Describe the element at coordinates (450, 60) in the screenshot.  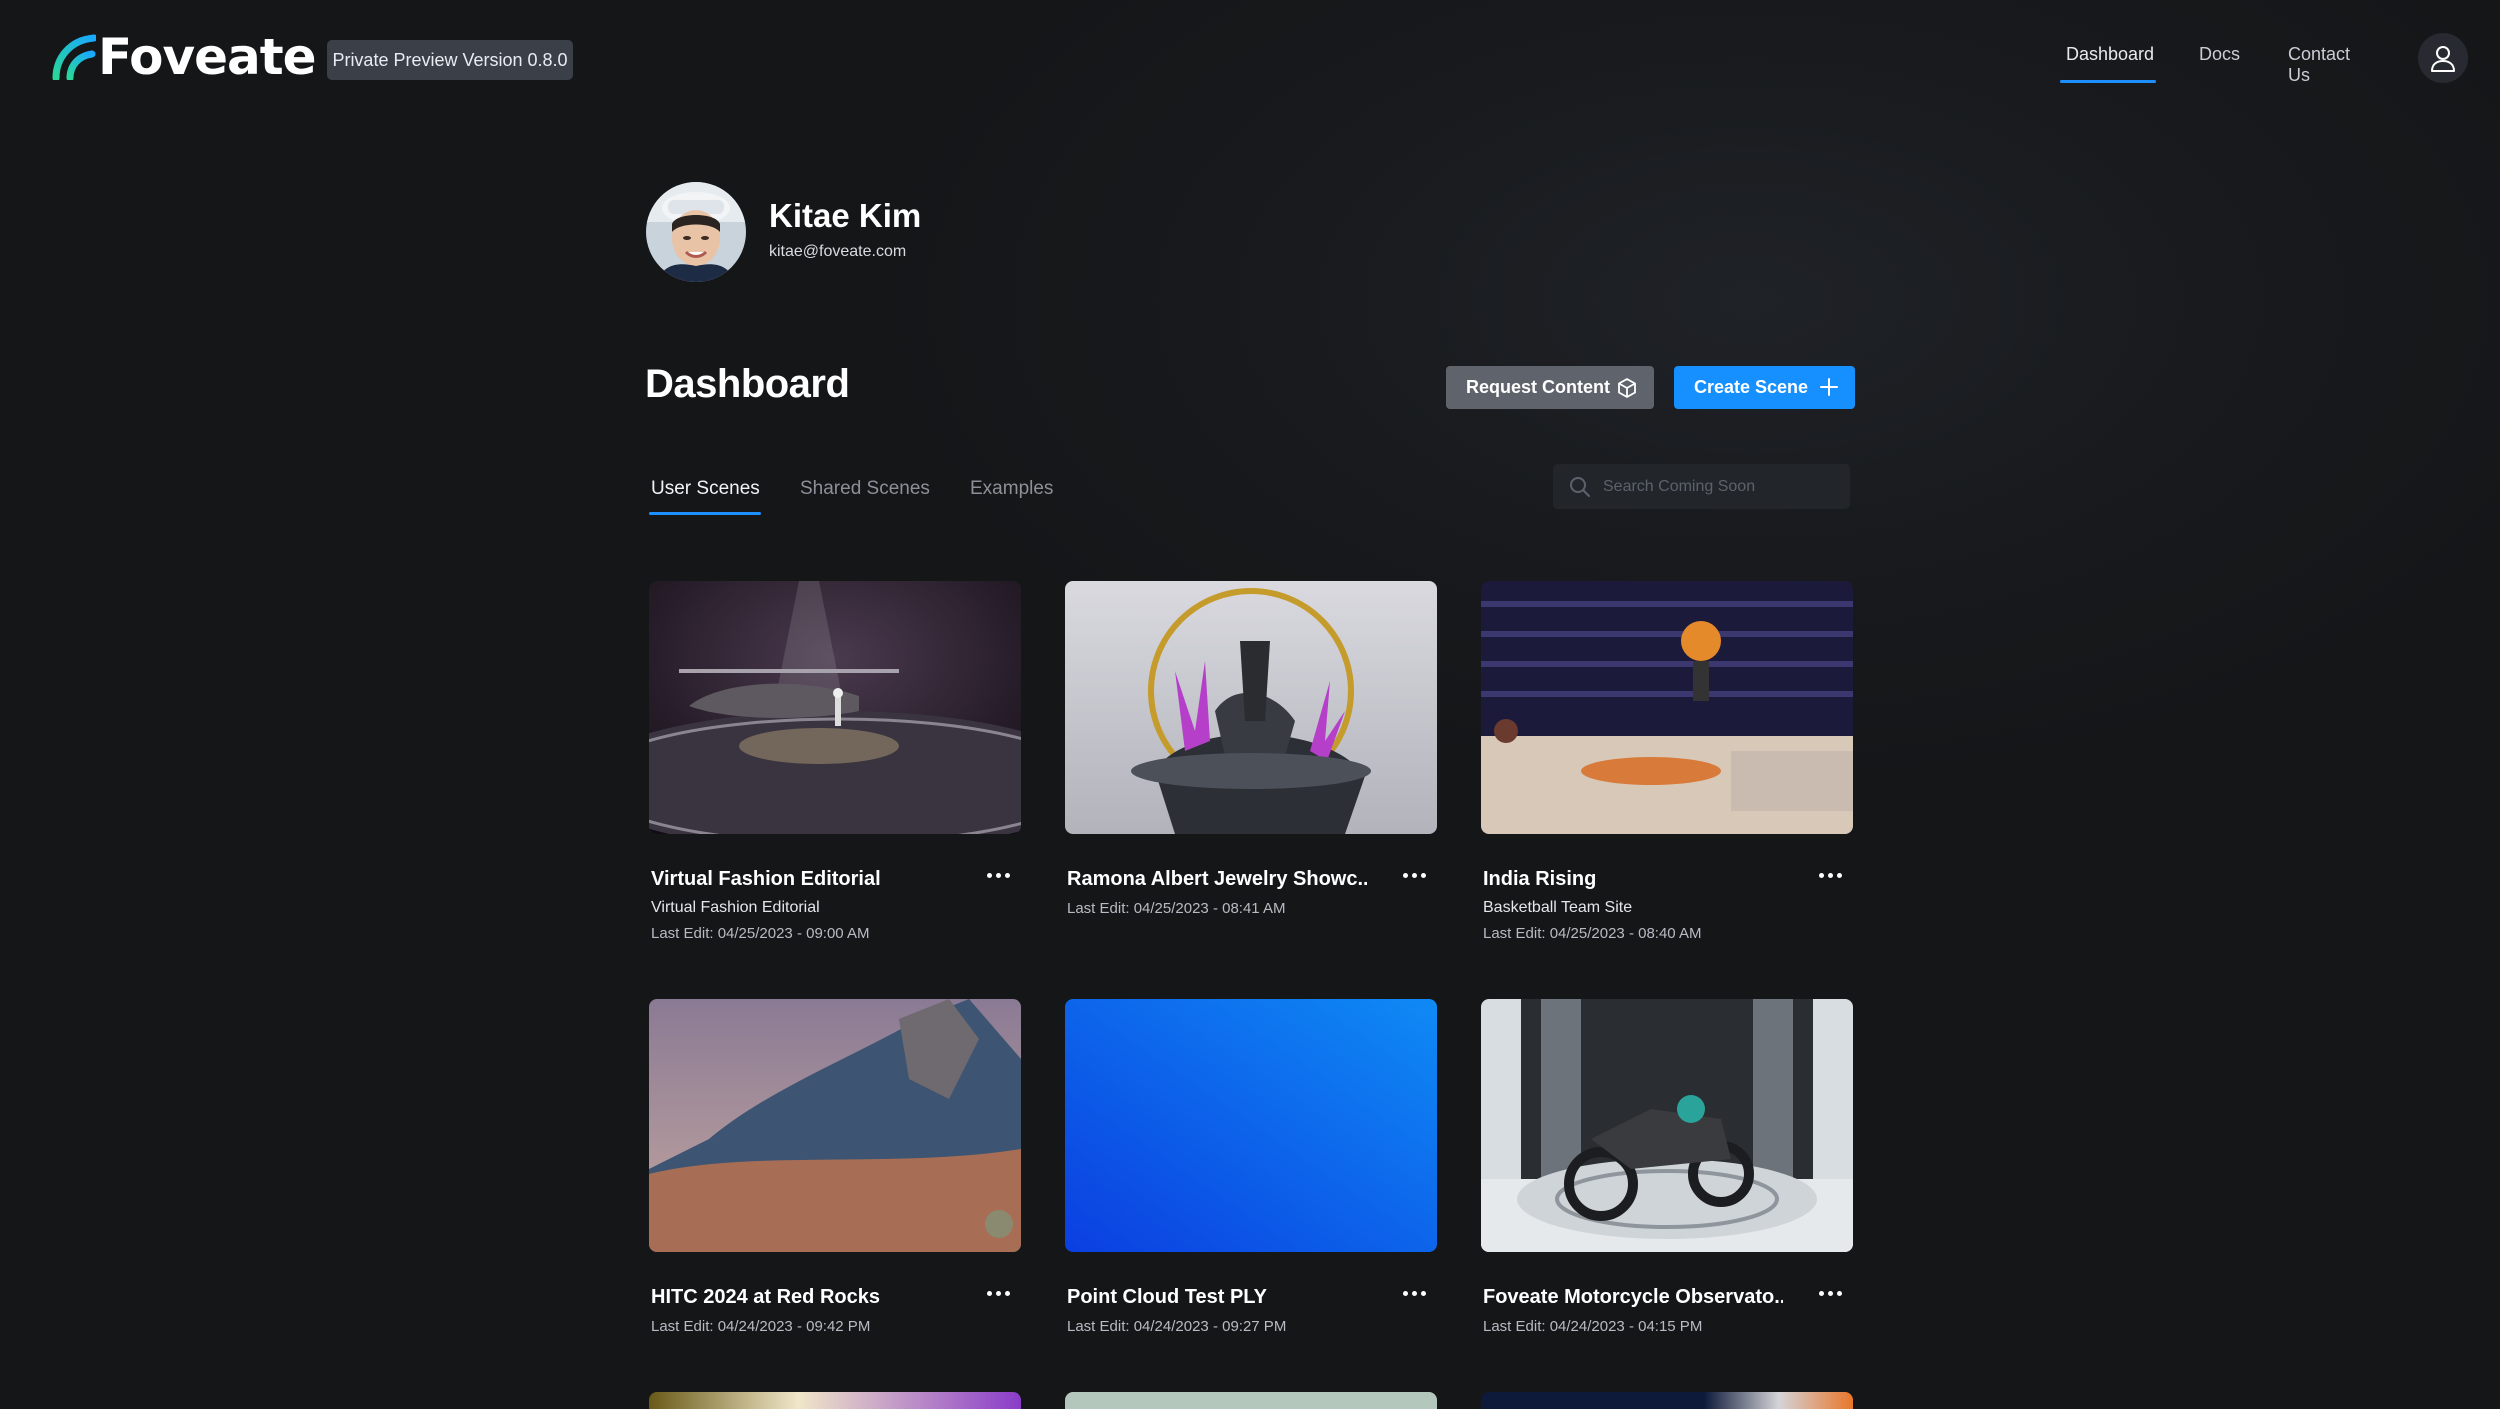
I see `version-badge: Private Preview Version 0.8.0` at that location.